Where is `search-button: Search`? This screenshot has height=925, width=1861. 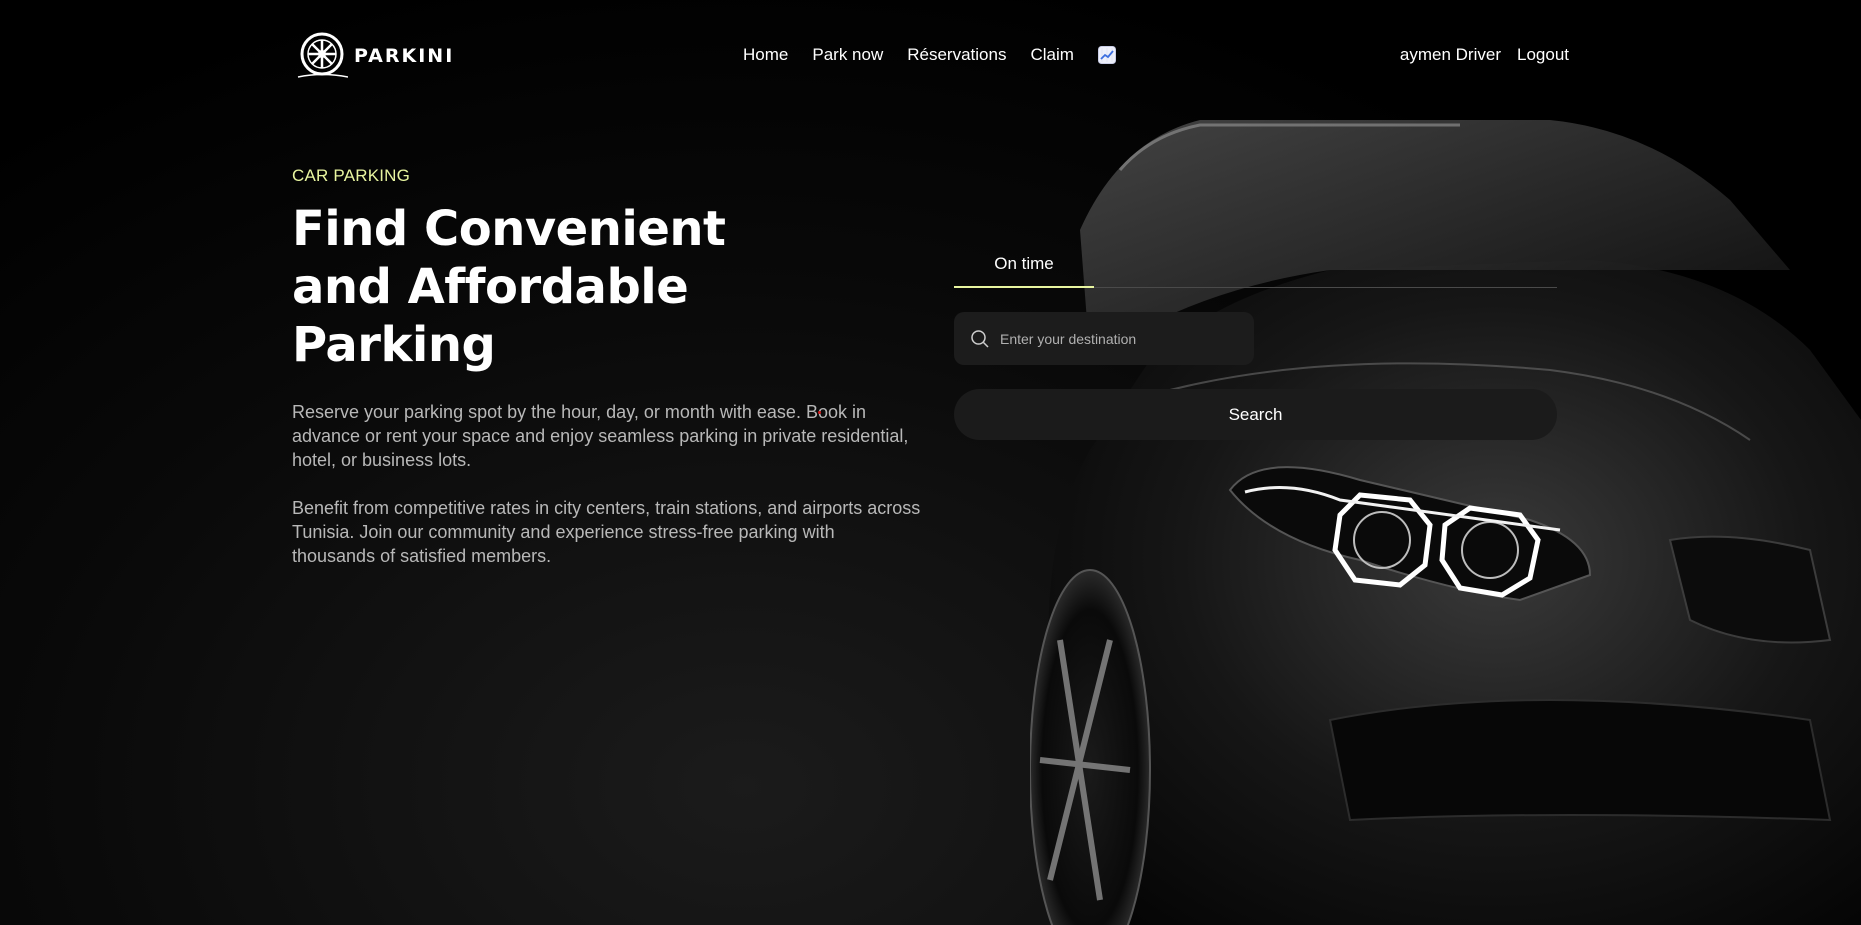
search-button: Search is located at coordinates (1255, 414).